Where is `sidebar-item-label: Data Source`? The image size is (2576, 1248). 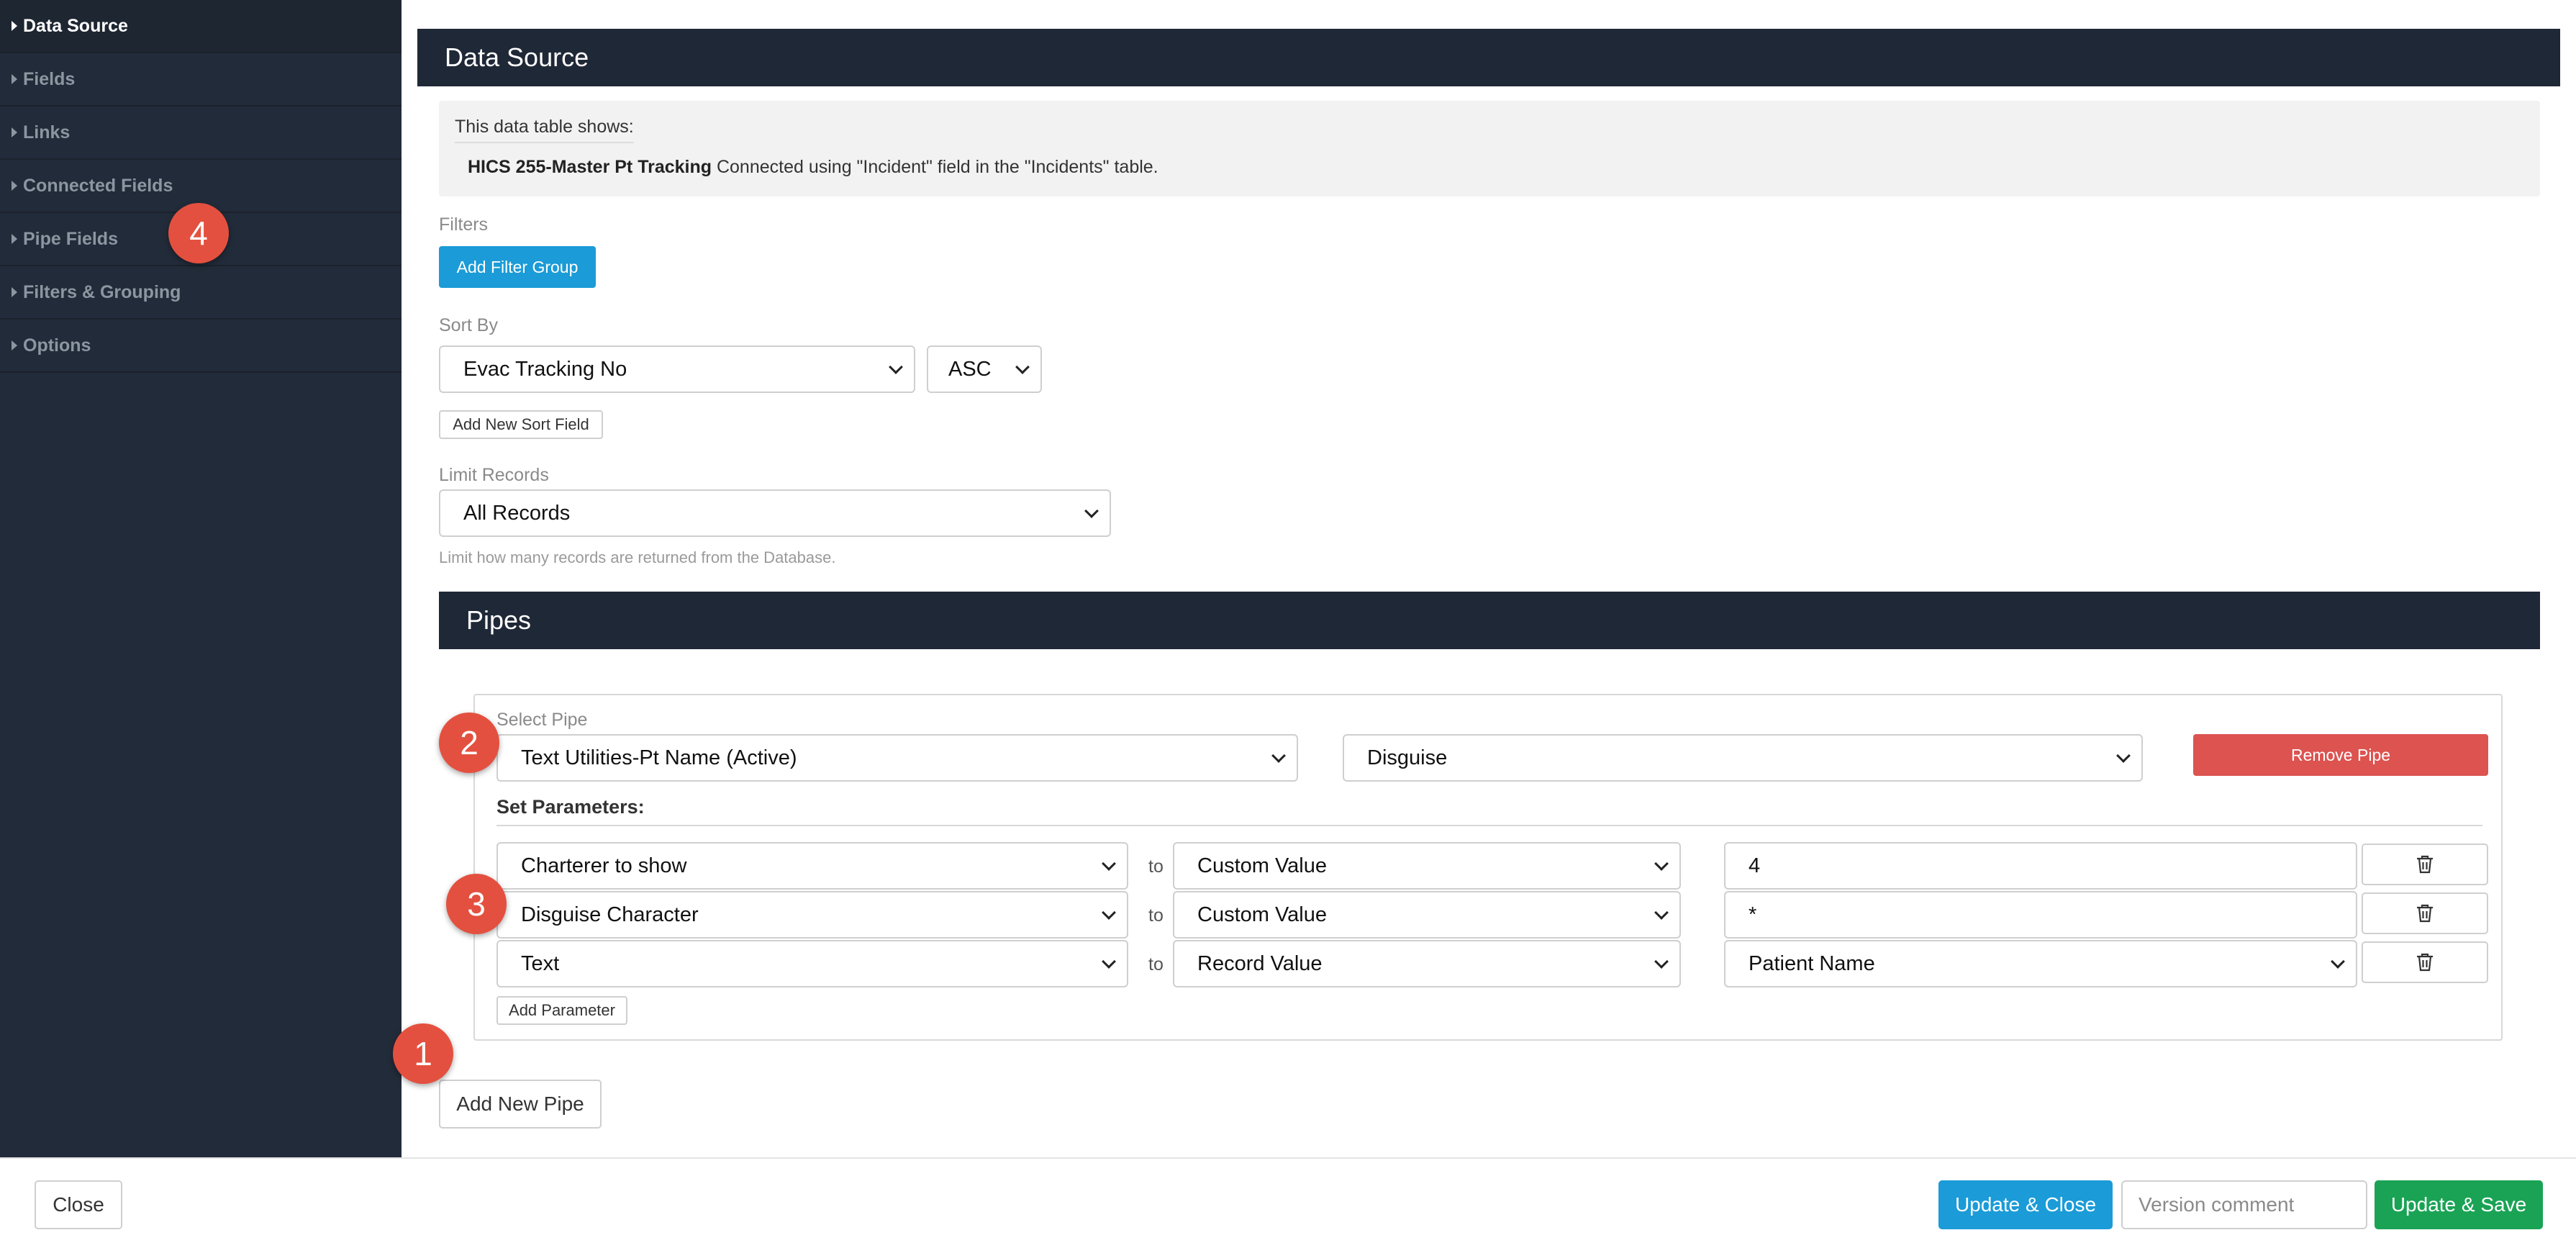
sidebar-item-label: Data Source is located at coordinates (75, 25).